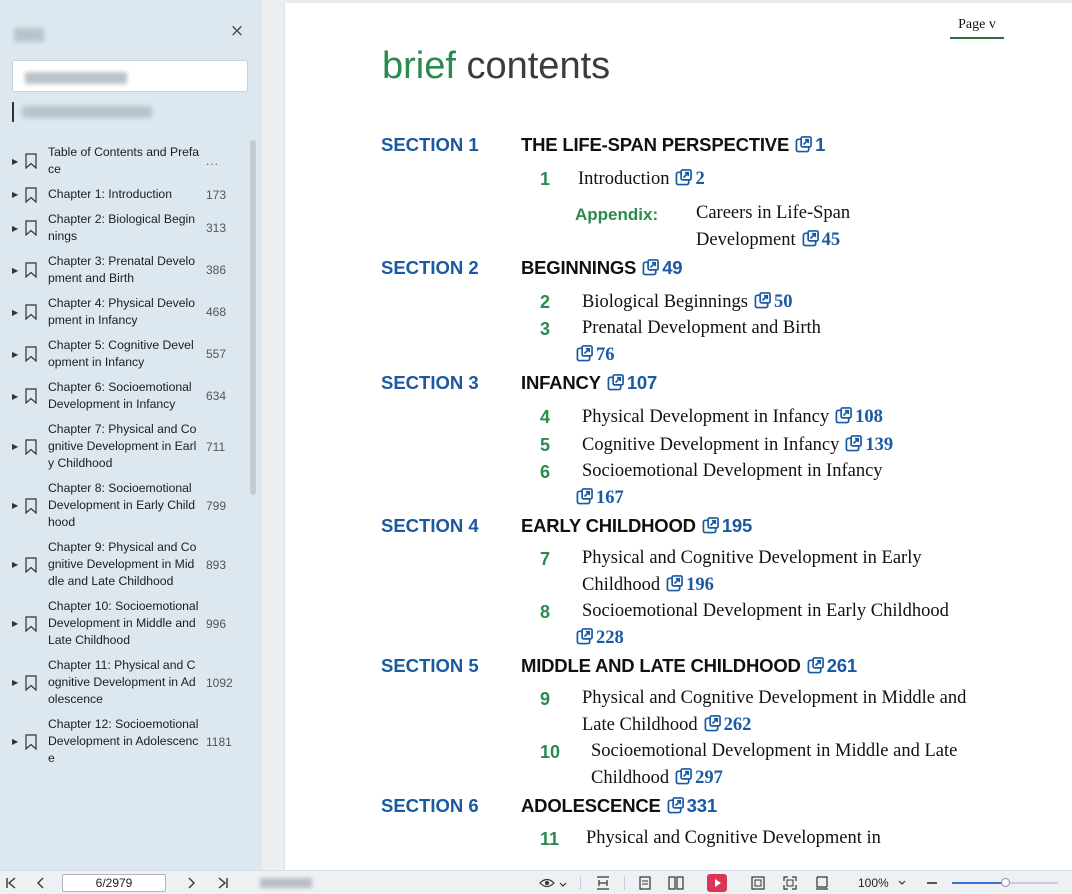 The height and width of the screenshot is (894, 1072). I want to click on scroll-mode-button, so click(758, 883).